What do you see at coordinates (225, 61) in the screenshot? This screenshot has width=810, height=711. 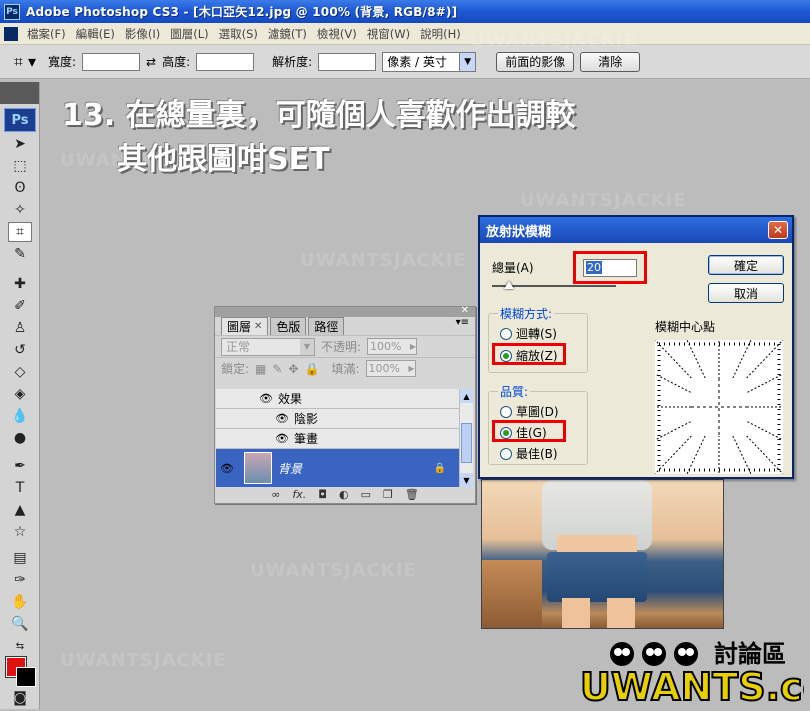 I see `height-input` at bounding box center [225, 61].